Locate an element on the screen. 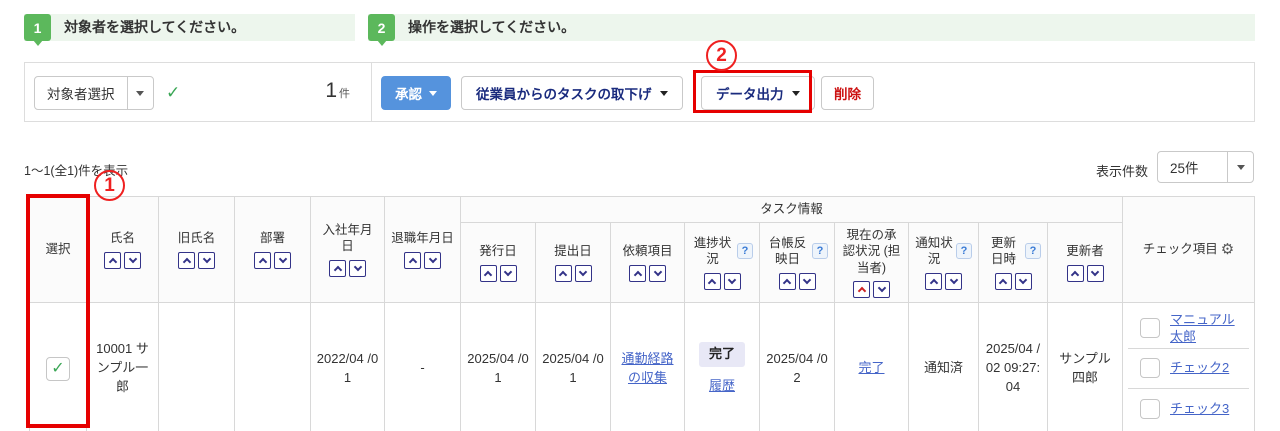  col-header-select: 選択 is located at coordinates (58, 249).